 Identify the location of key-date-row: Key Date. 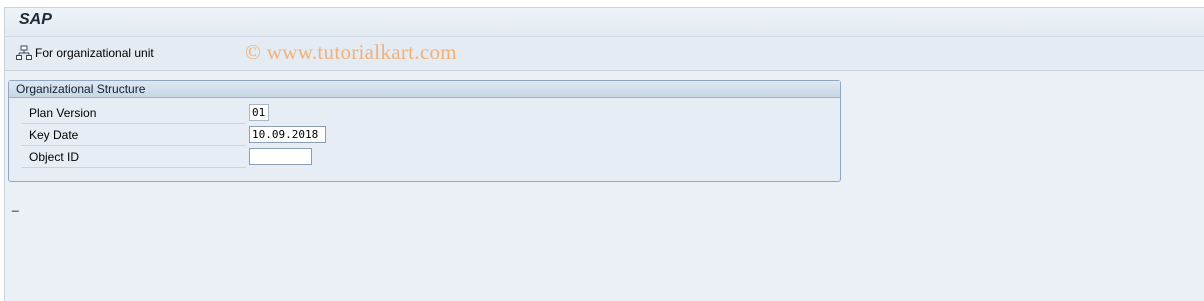
(133, 135).